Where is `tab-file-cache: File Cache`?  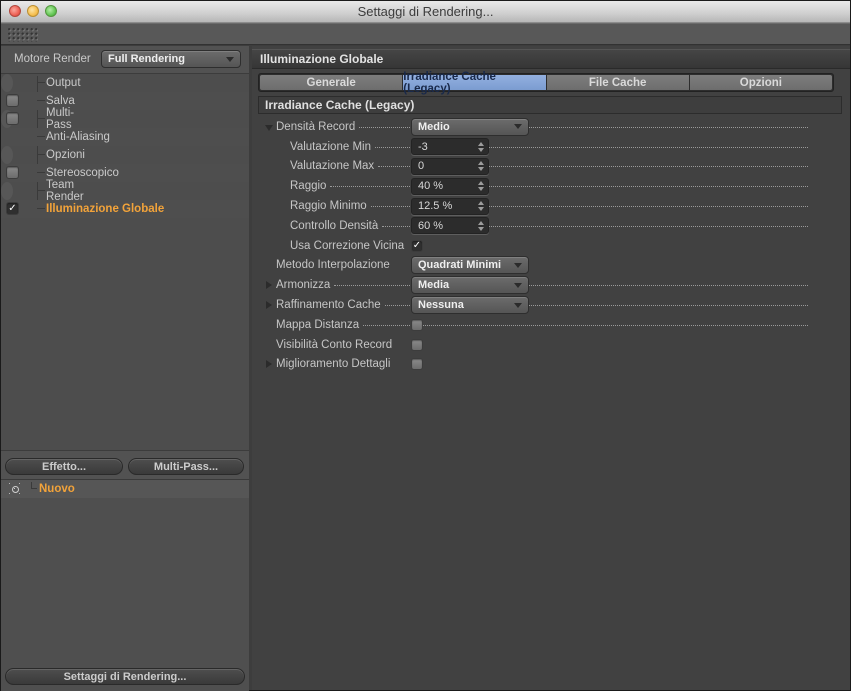
tab-file-cache: File Cache is located at coordinates (617, 82).